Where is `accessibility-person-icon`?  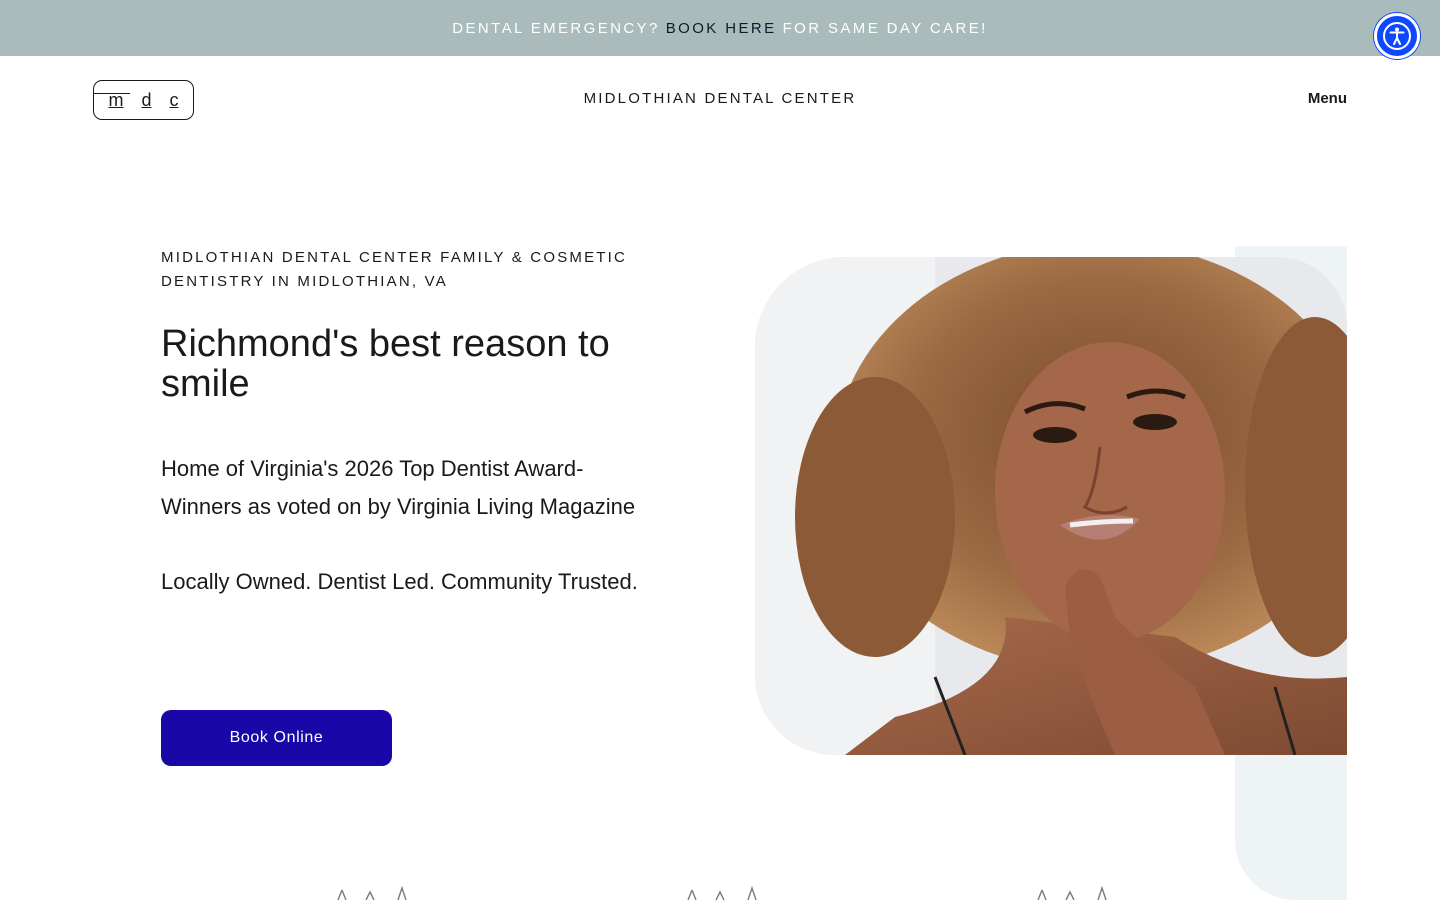 accessibility-person-icon is located at coordinates (1397, 36).